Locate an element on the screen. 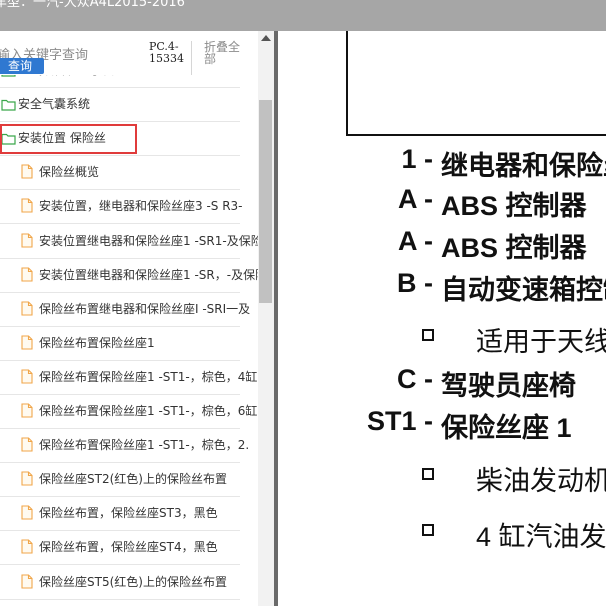 The height and width of the screenshot is (606, 606). figure-frame is located at coordinates (476, 83).